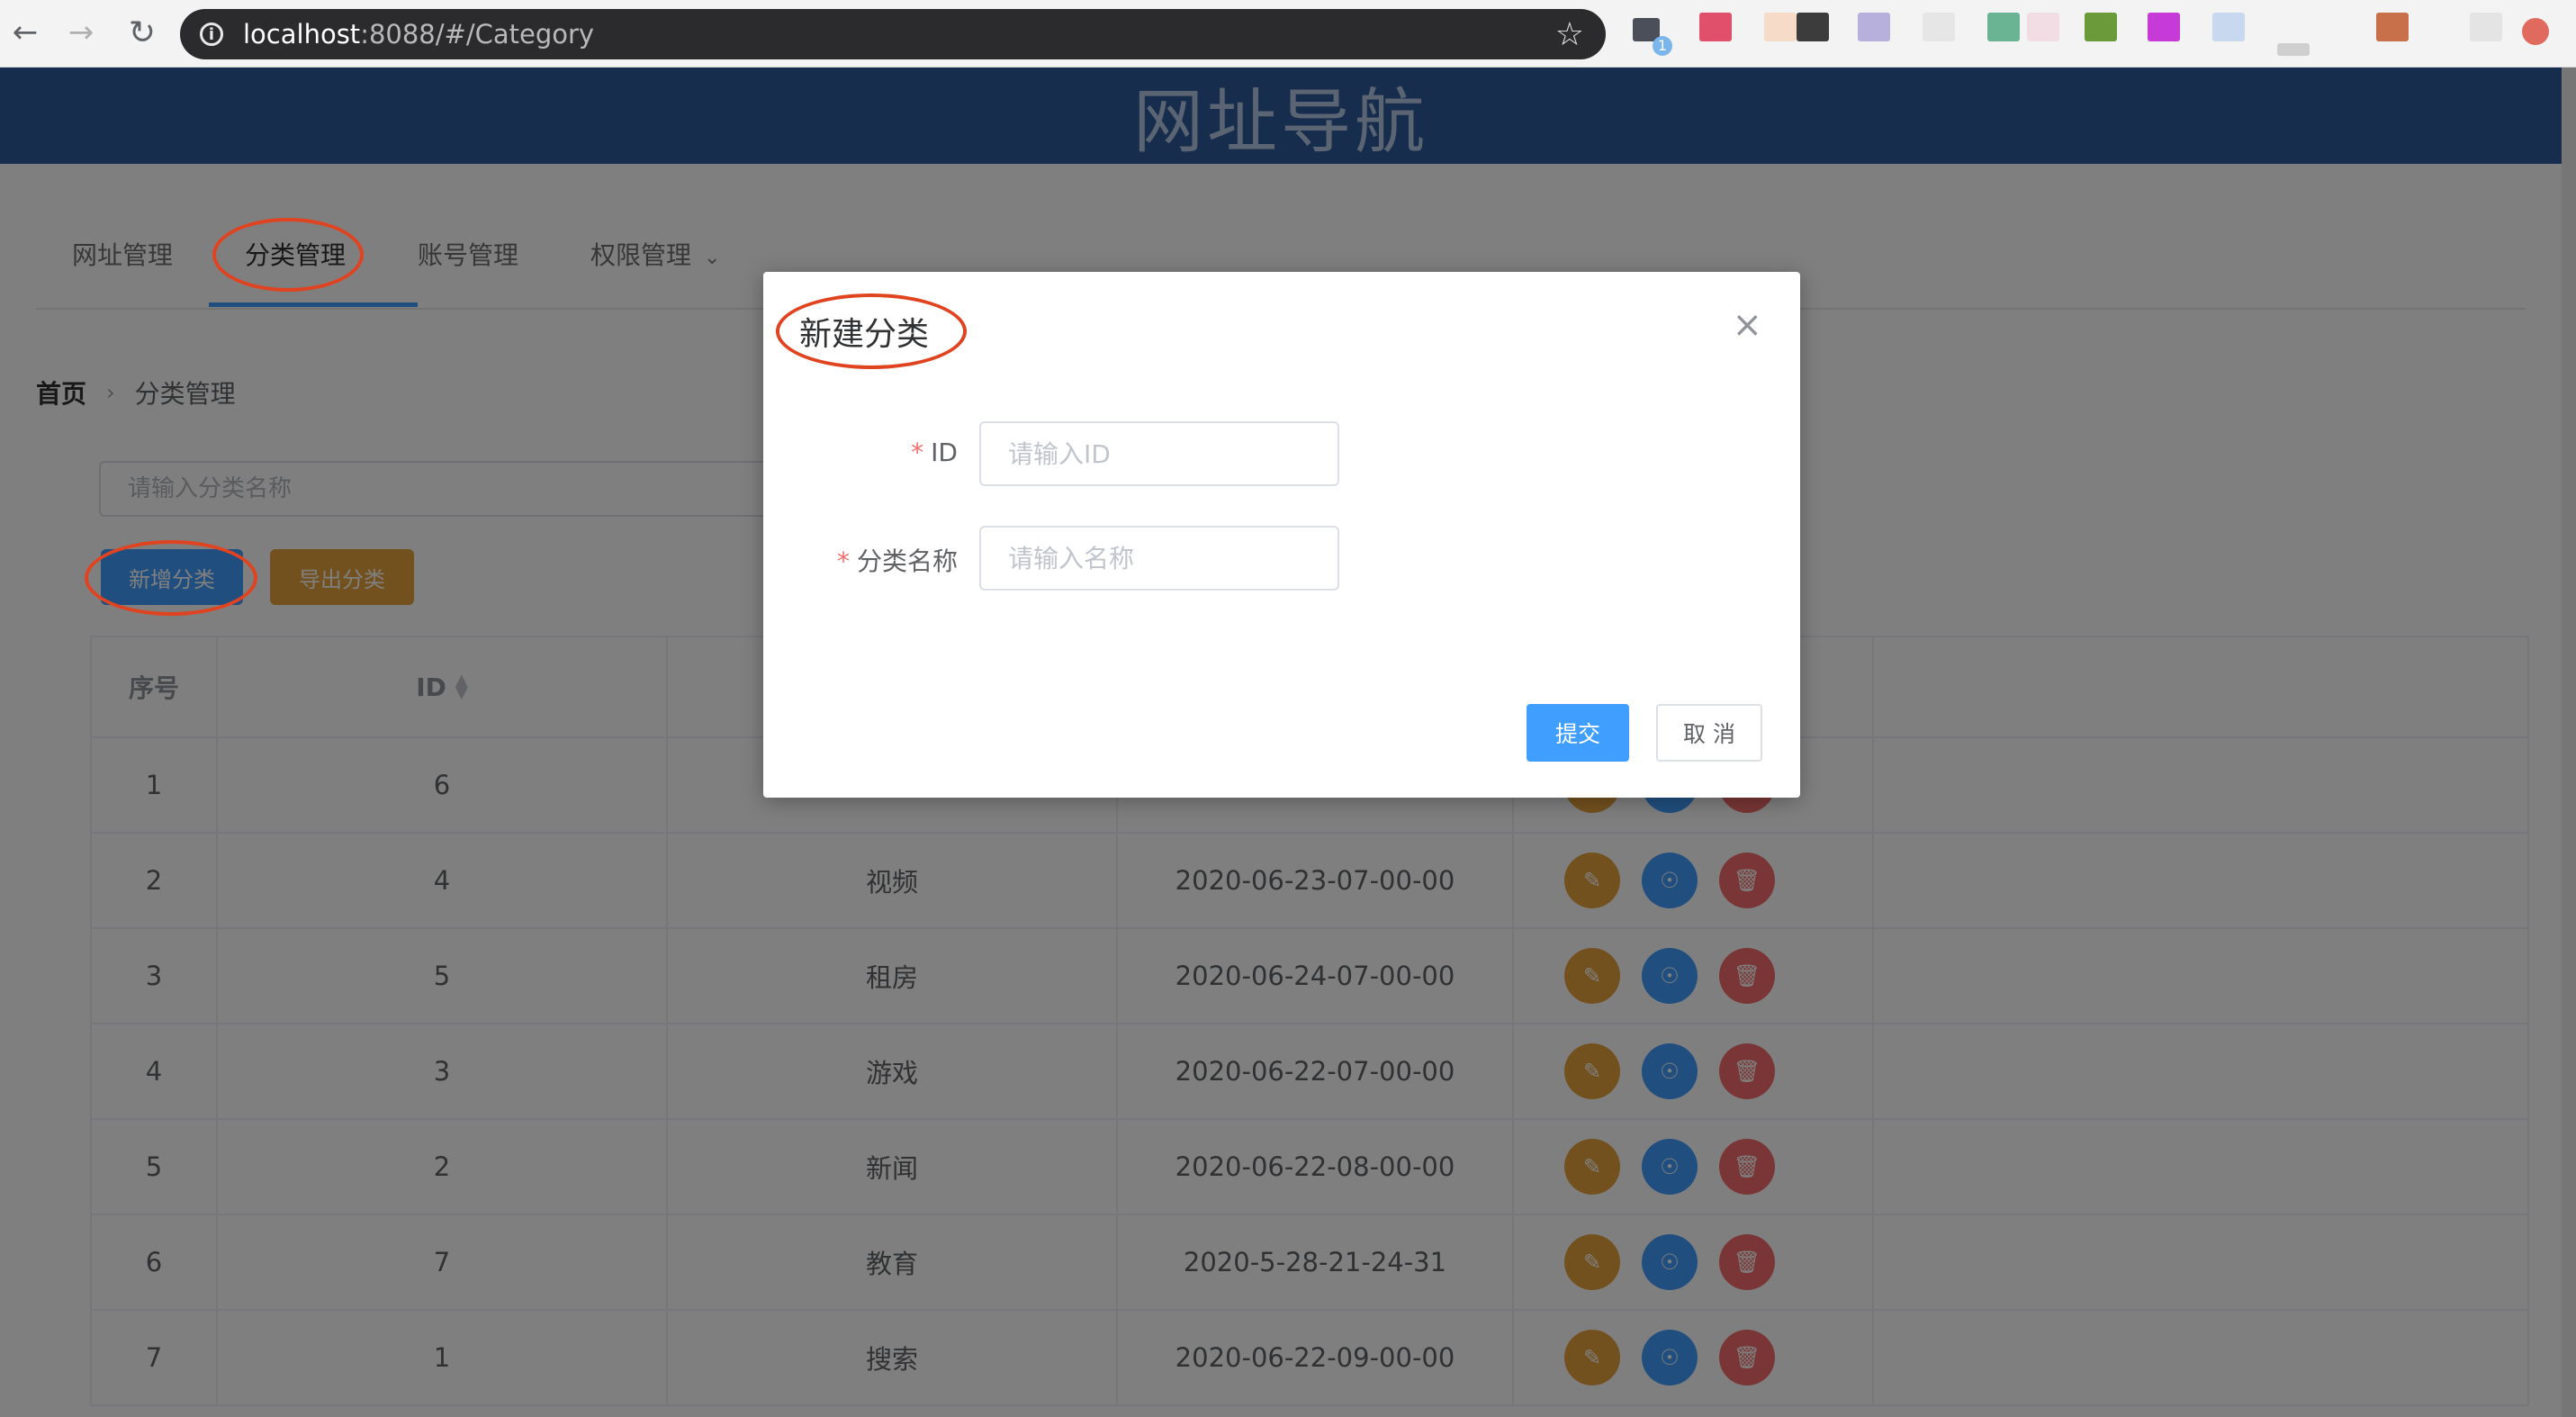  I want to click on submit-button: 提交, so click(1578, 733).